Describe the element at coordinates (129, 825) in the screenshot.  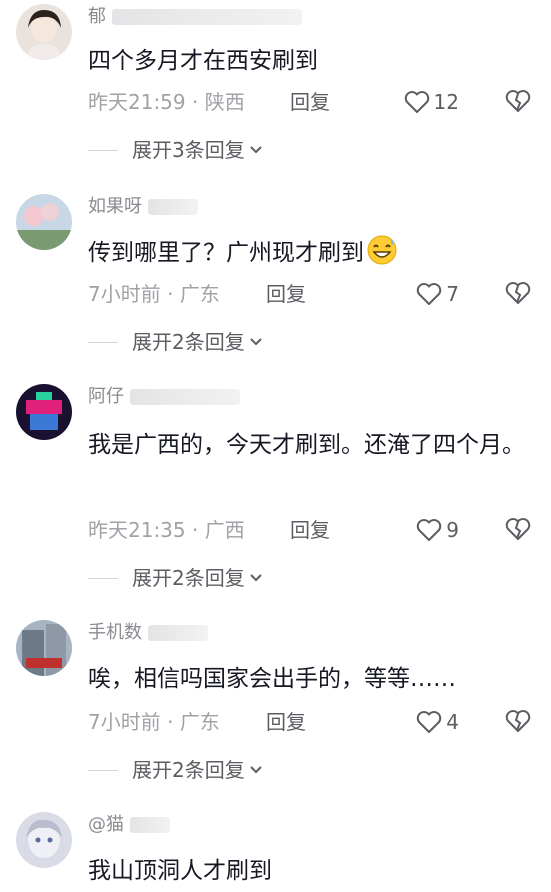
I see `username: @猫` at that location.